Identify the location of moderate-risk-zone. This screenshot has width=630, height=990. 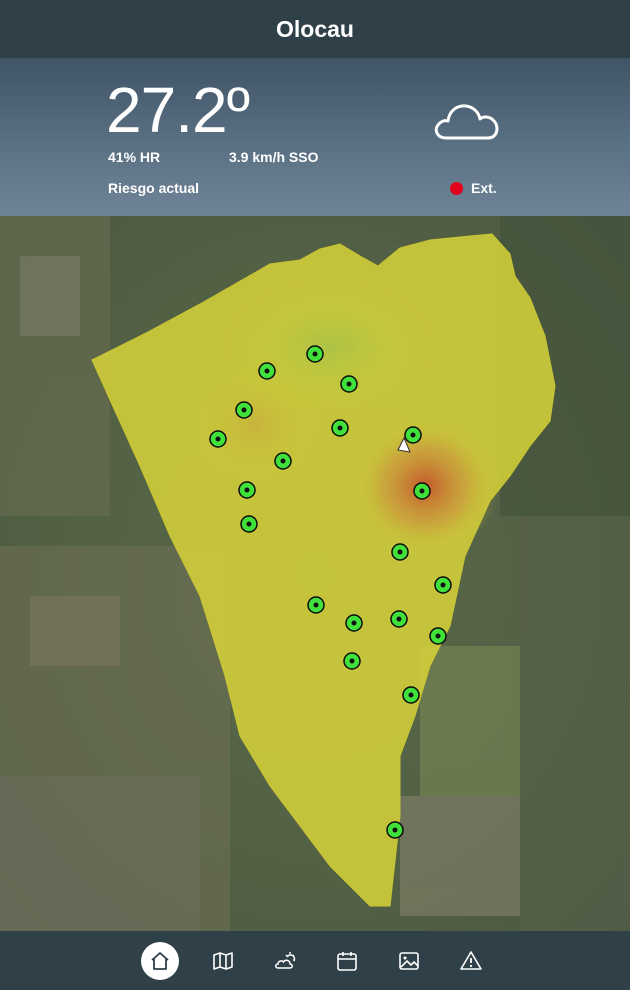
(255, 426).